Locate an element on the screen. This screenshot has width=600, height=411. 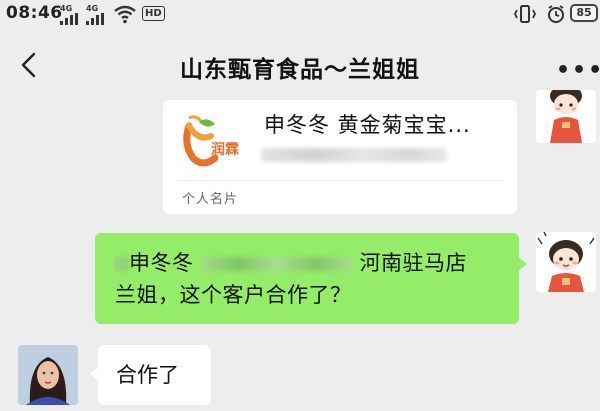
brand-logo-text: 润霖 is located at coordinates (225, 149).